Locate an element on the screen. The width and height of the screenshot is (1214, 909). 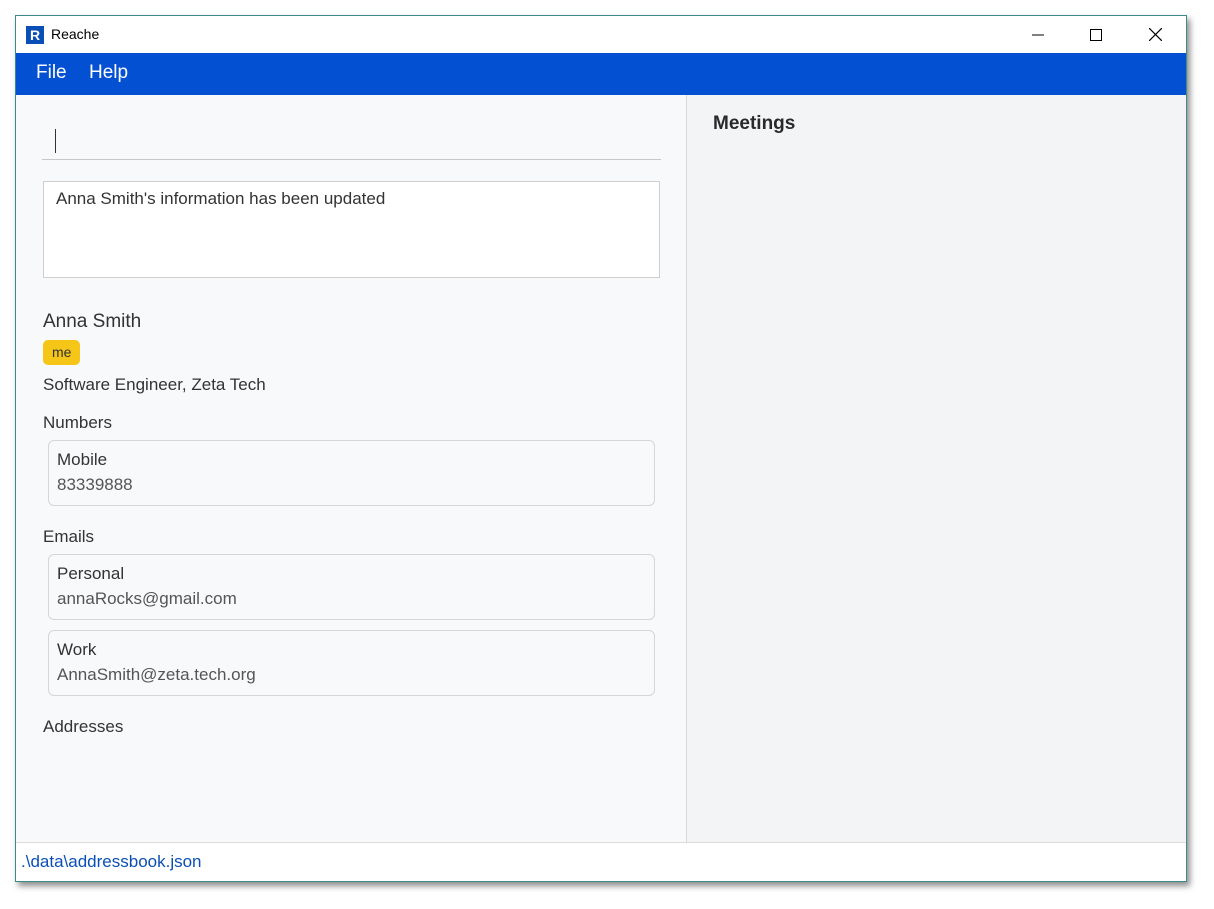
numbers-heading: Numbers is located at coordinates (77, 422).